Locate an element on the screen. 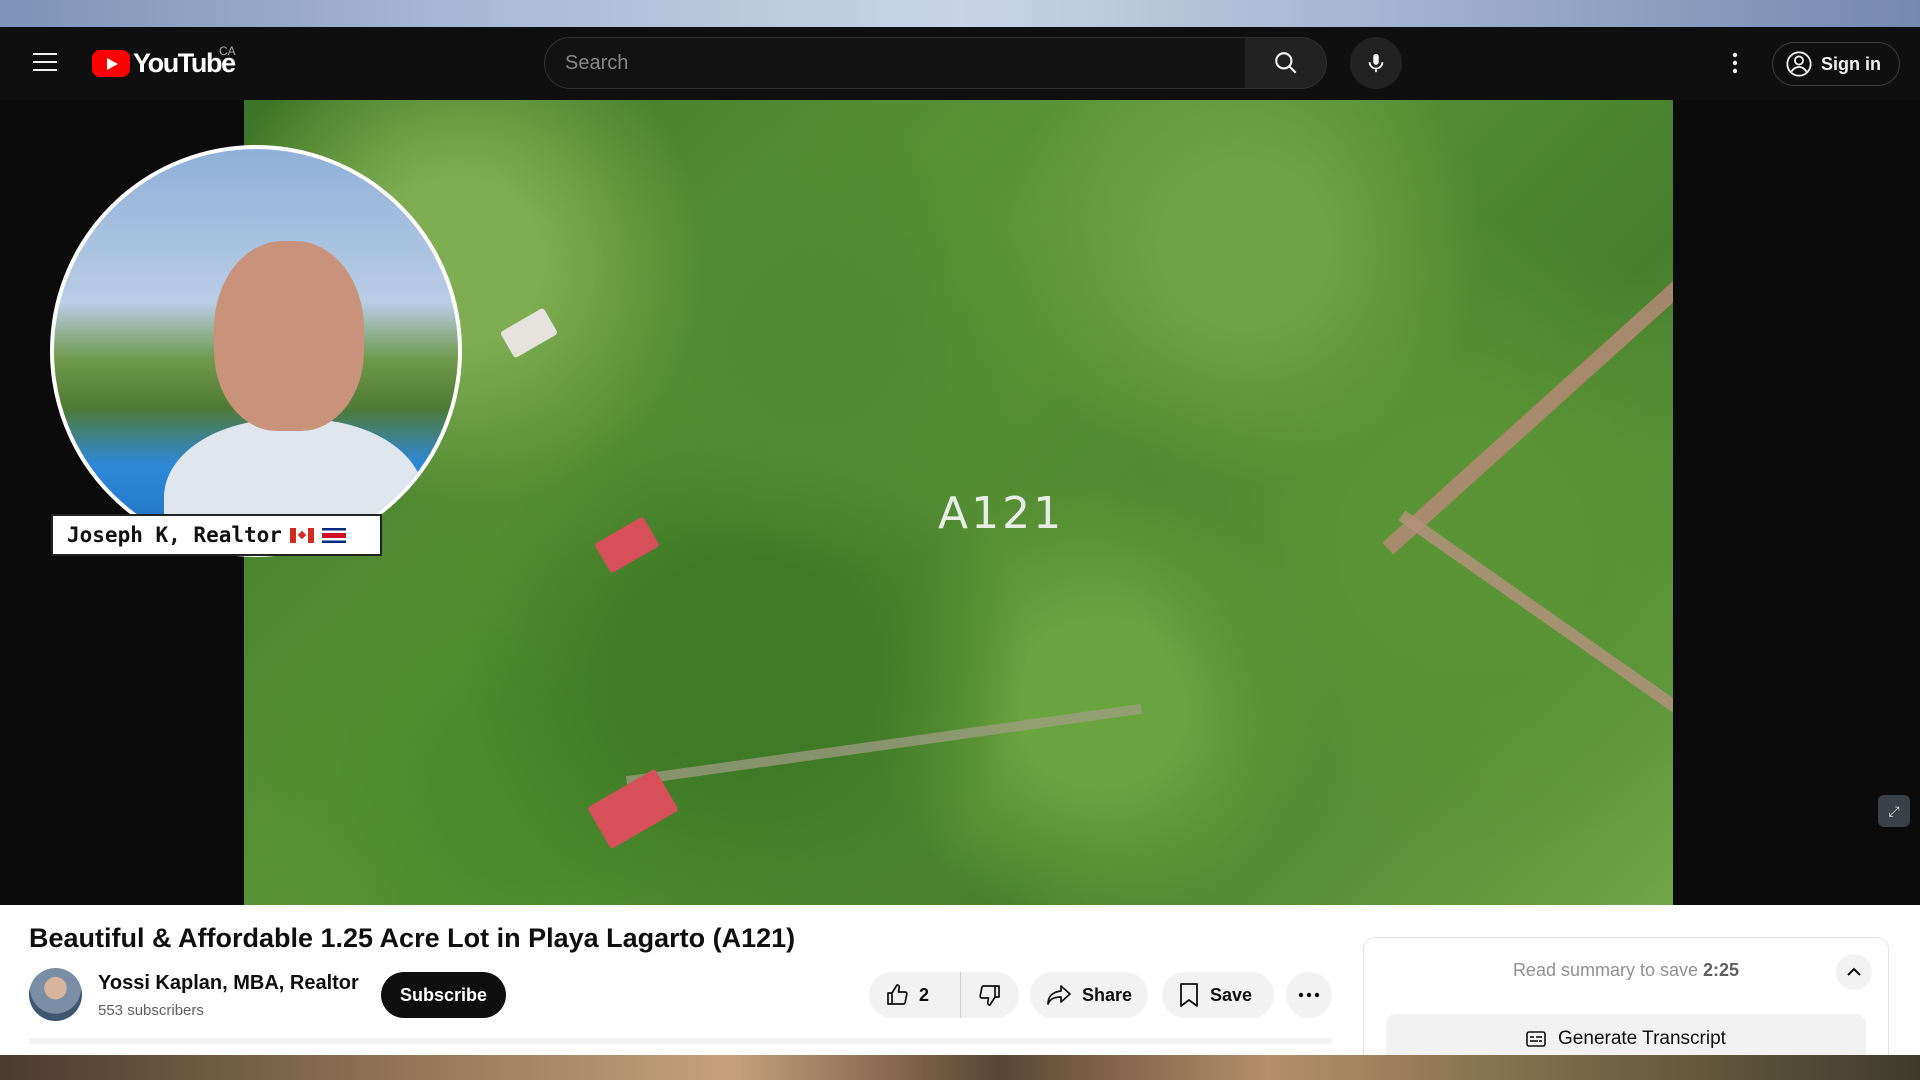  like-button: 2 is located at coordinates (915, 995).